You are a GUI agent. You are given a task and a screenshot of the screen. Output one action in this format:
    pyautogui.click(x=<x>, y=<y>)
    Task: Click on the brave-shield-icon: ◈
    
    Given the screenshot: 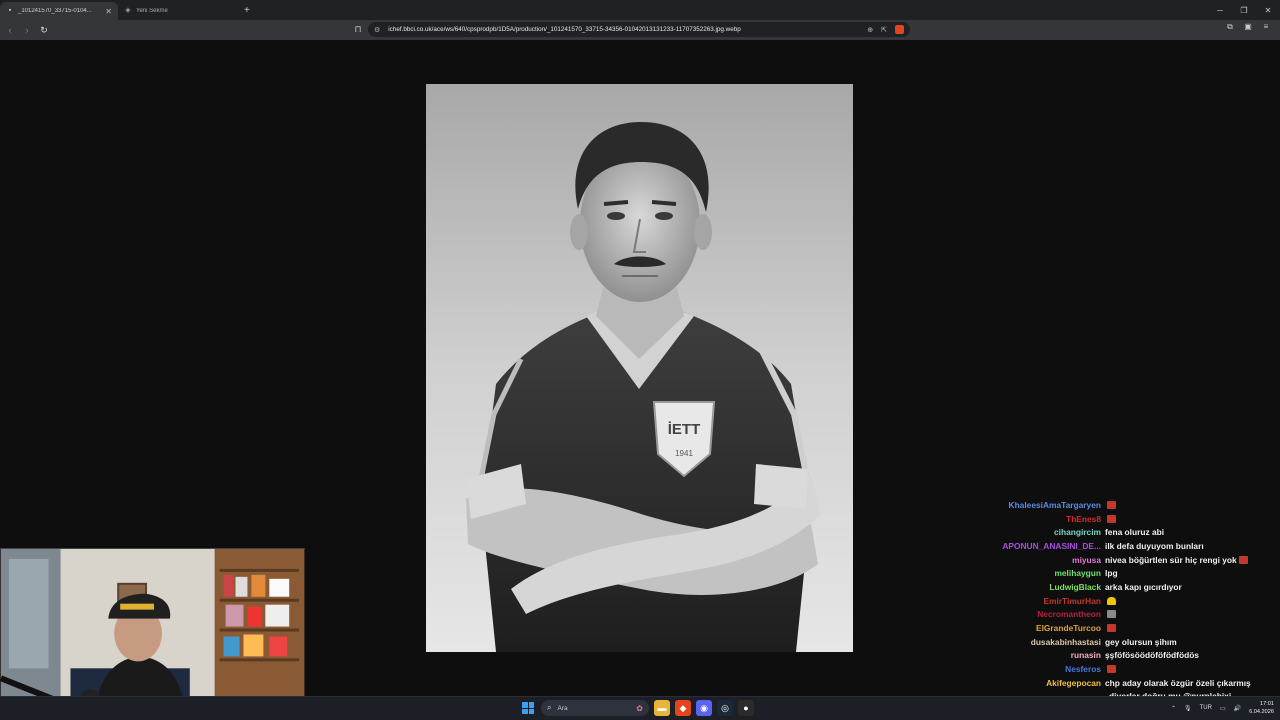 What is the action you would take?
    pyautogui.click(x=128, y=10)
    